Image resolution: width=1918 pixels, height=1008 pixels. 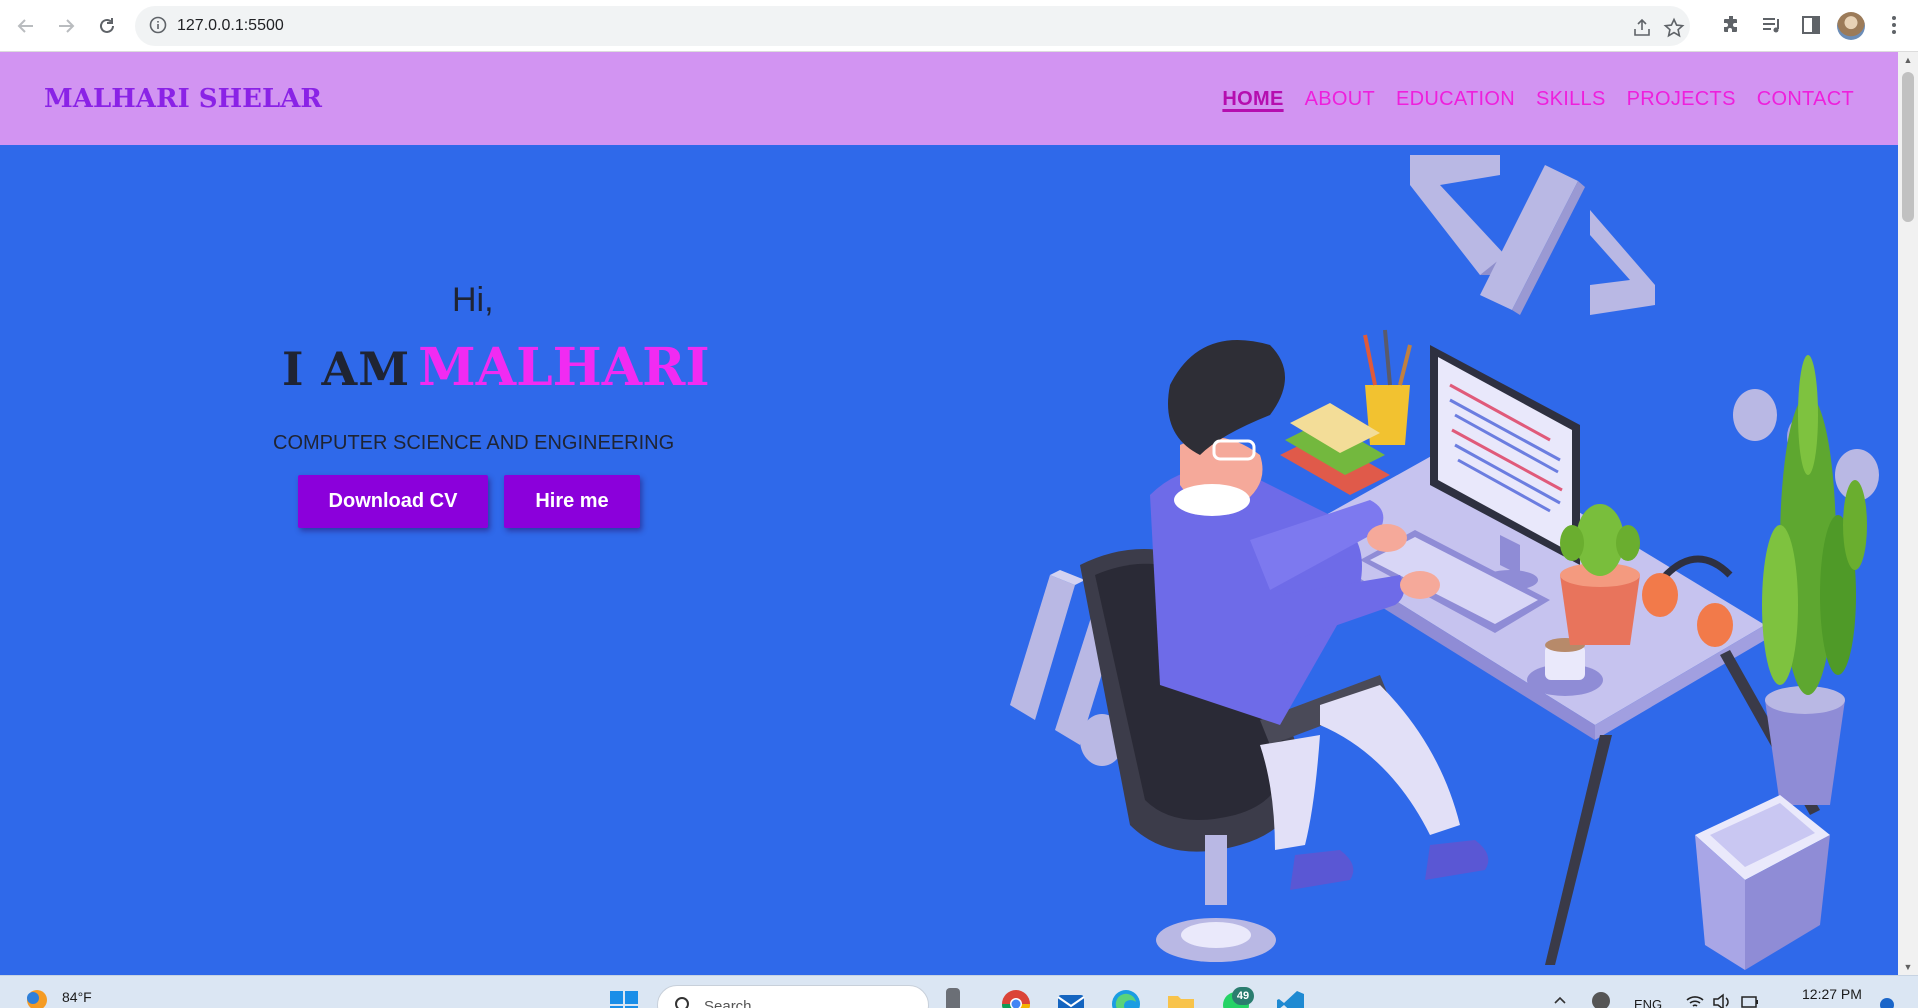 I want to click on search-placeholder: Search, so click(x=728, y=1003).